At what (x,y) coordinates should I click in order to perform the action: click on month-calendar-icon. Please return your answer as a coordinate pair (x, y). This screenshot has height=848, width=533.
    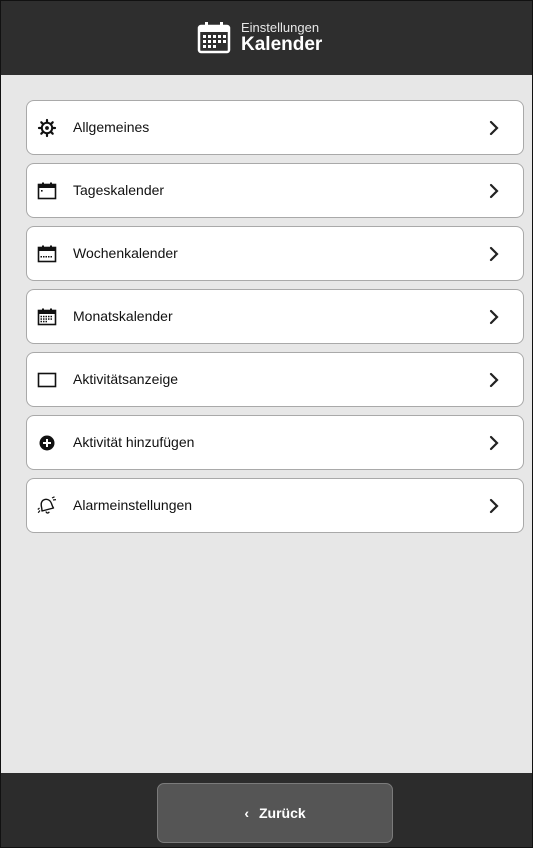
    Looking at the image, I should click on (47, 317).